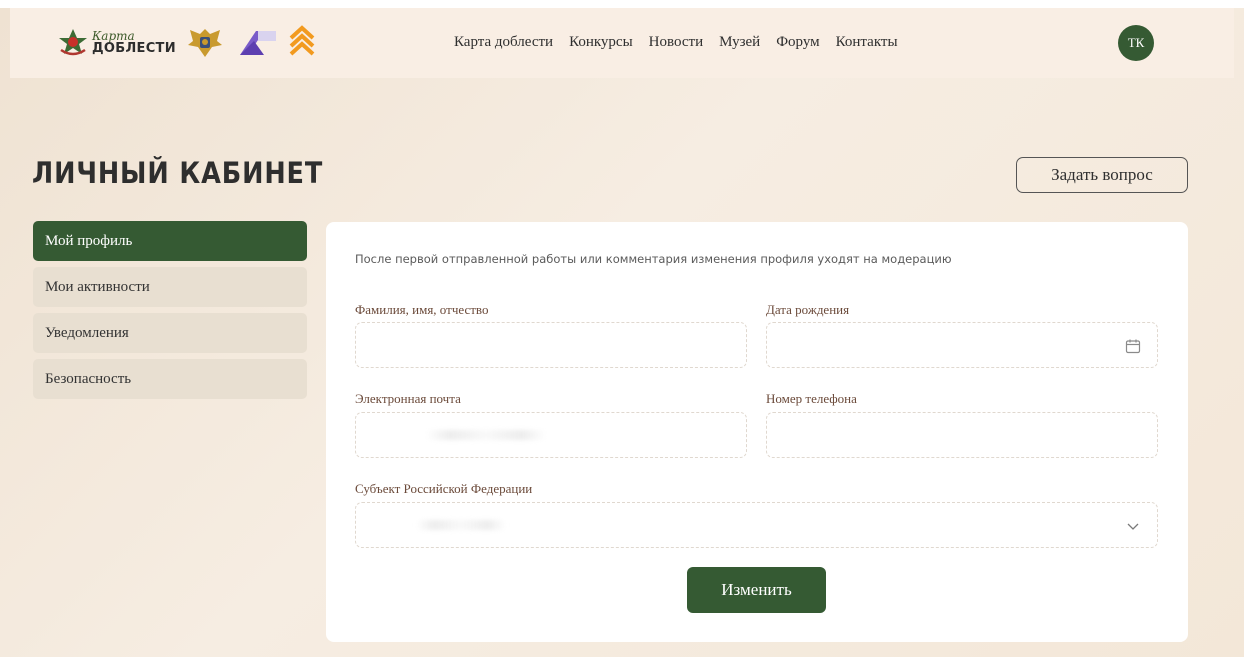 This screenshot has width=1244, height=661. What do you see at coordinates (170, 241) in the screenshot?
I see `sidebar-item-my-profile: Мой профиль` at bounding box center [170, 241].